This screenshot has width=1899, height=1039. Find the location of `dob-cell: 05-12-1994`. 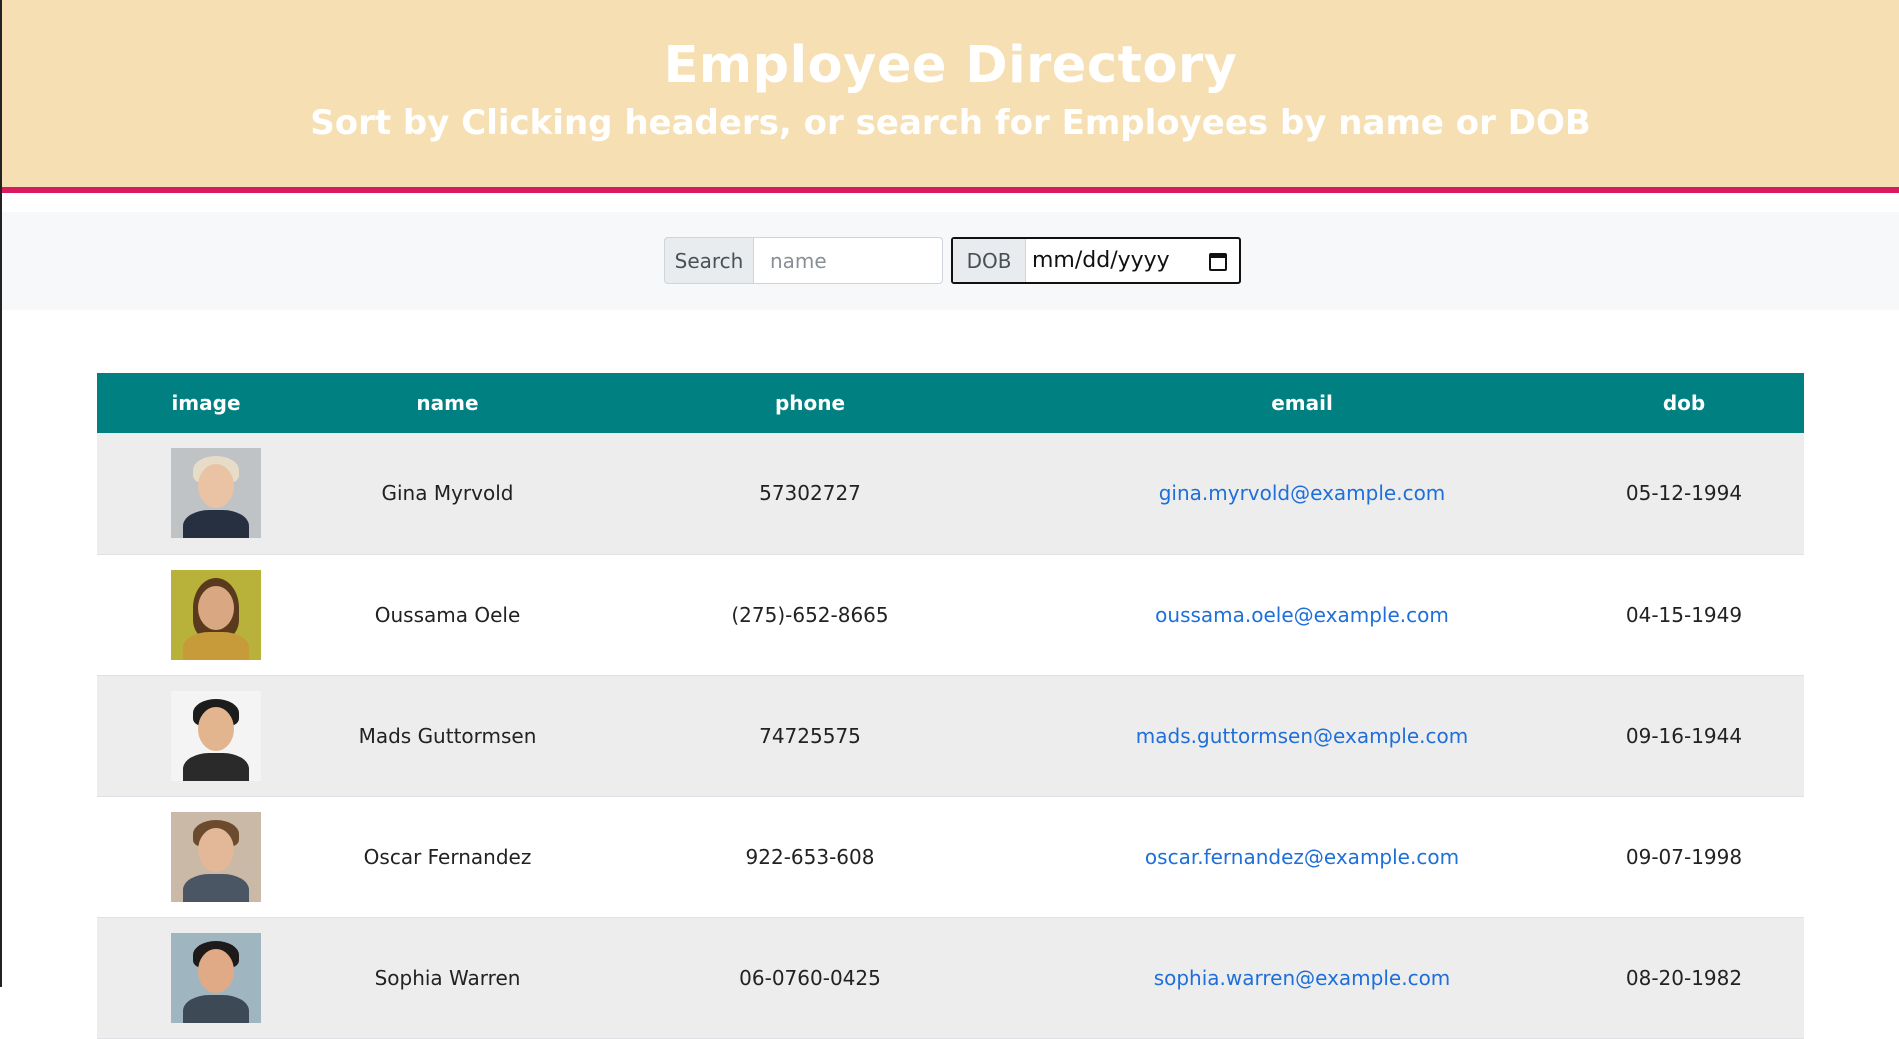

dob-cell: 05-12-1994 is located at coordinates (1684, 493).